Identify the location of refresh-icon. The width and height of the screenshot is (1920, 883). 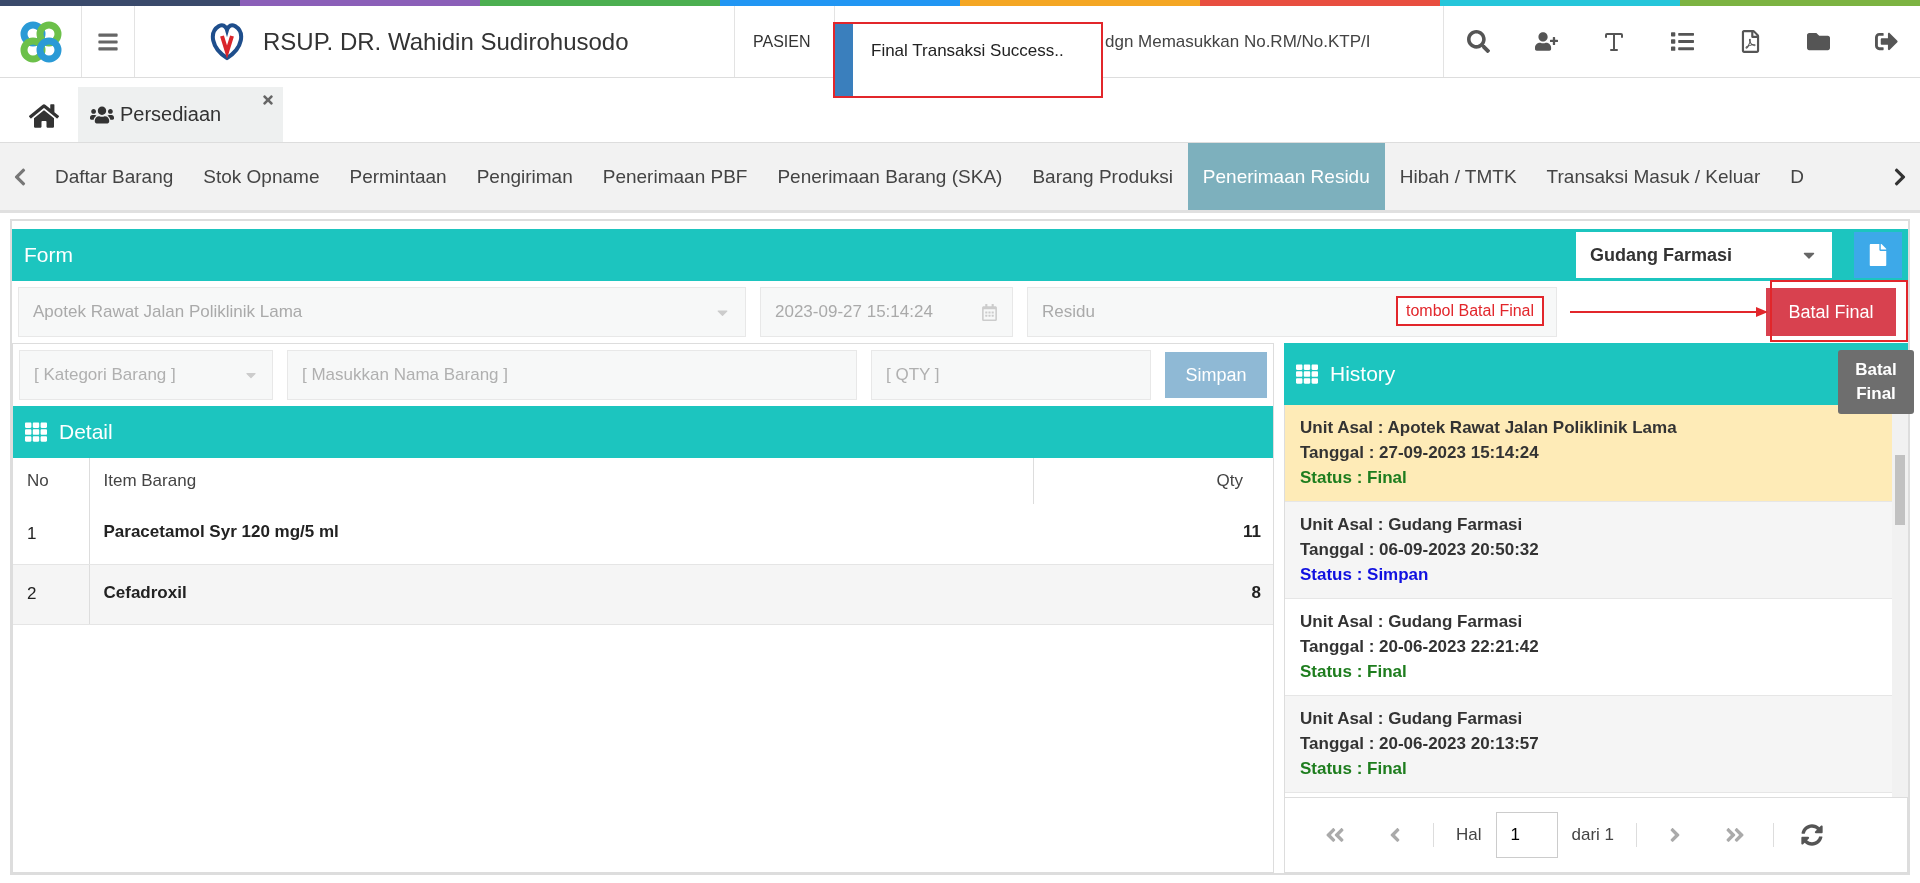
(1812, 835).